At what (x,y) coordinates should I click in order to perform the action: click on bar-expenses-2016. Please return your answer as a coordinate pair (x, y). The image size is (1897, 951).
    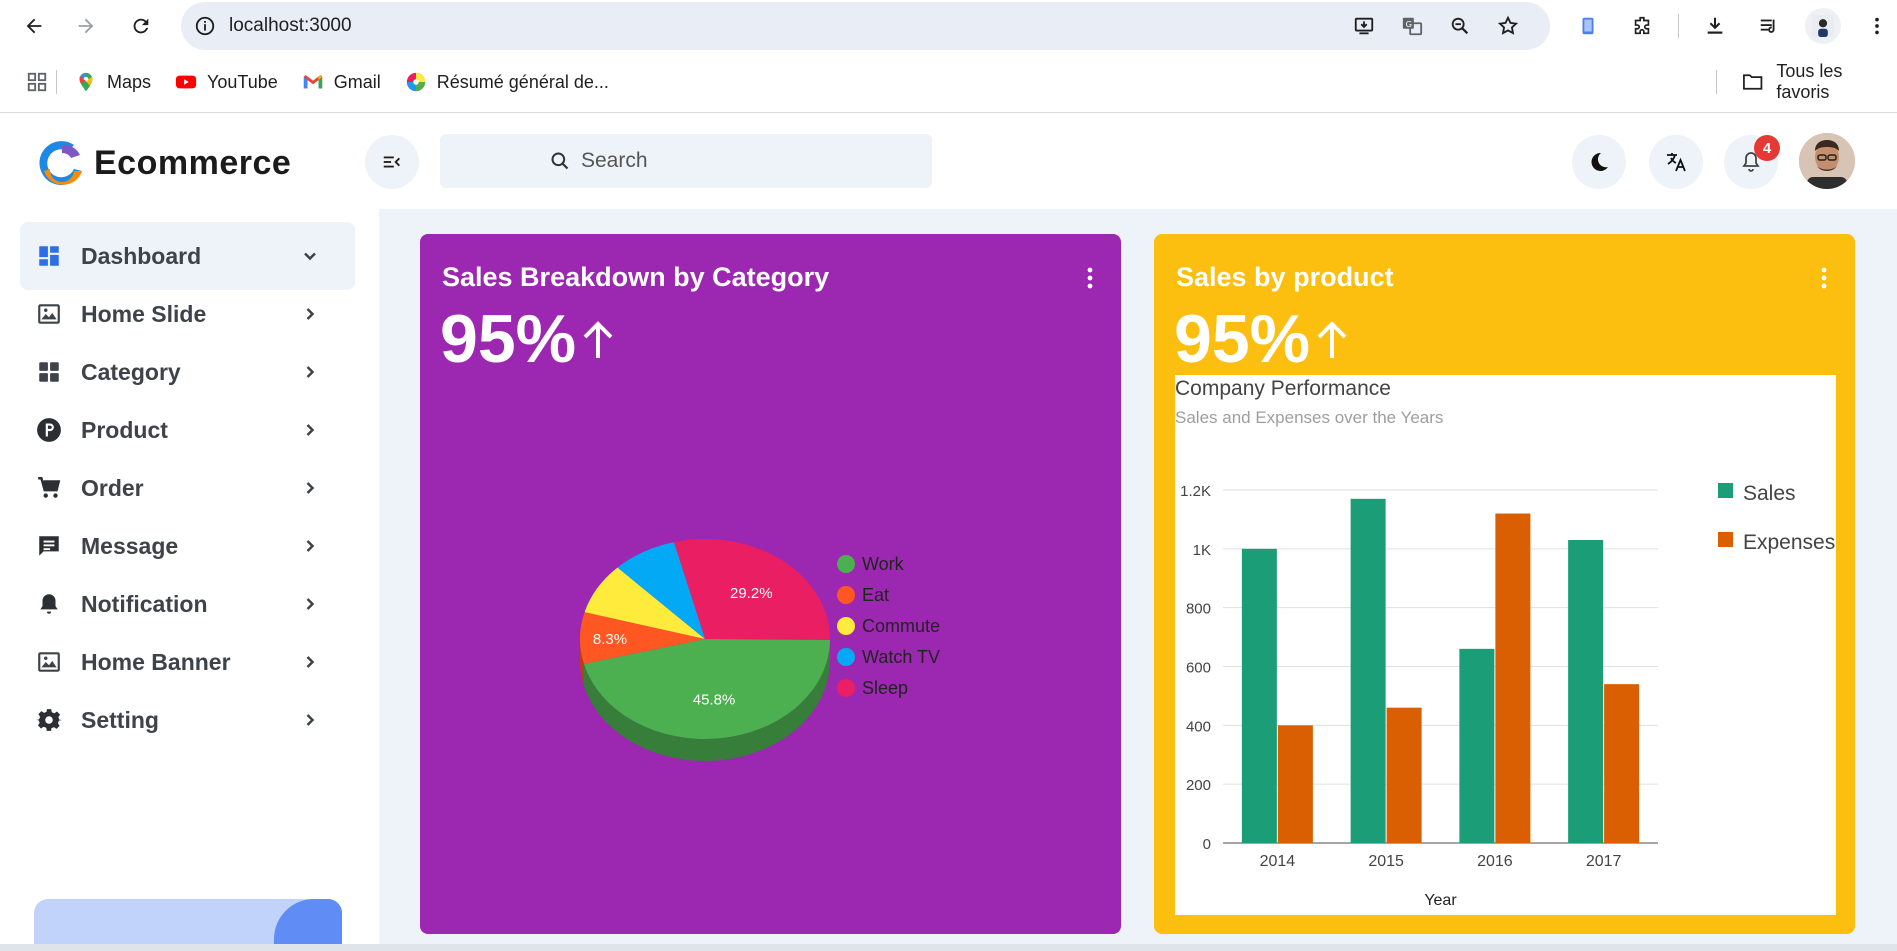
    Looking at the image, I should click on (1513, 678).